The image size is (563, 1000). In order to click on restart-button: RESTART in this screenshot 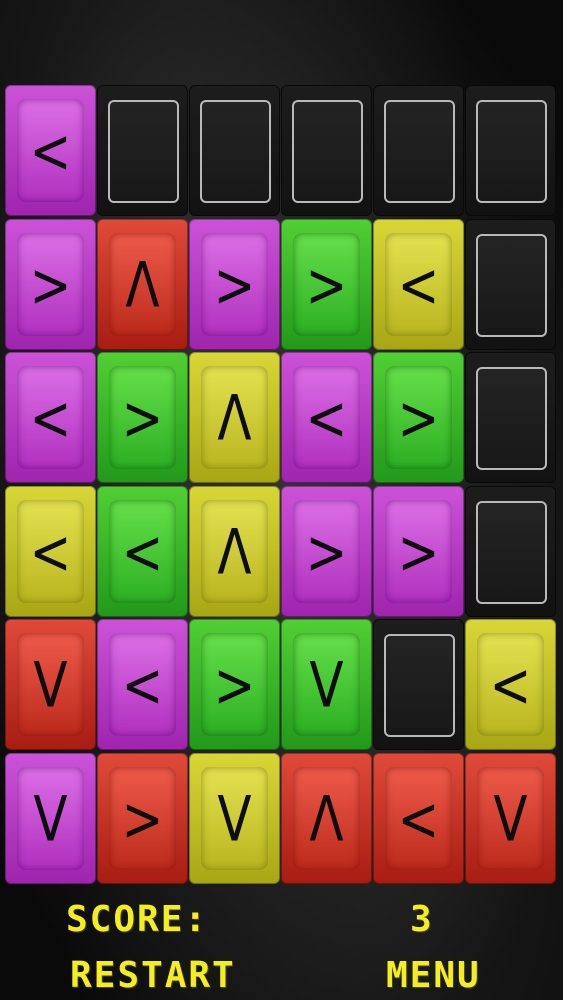, I will do `click(153, 976)`.